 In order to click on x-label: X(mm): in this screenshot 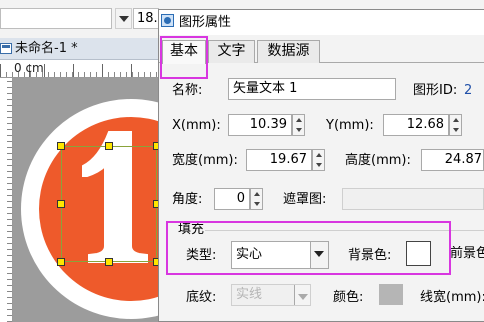, I will do `click(196, 125)`.